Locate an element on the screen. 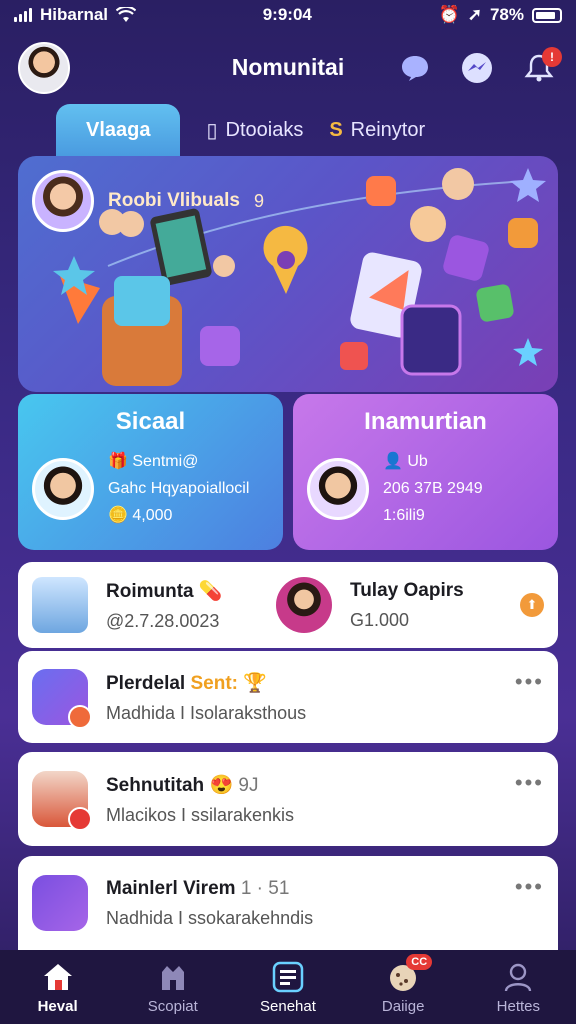 This screenshot has width=576, height=1024. card-line: Gahc Hqyapoiallocil is located at coordinates (179, 488).